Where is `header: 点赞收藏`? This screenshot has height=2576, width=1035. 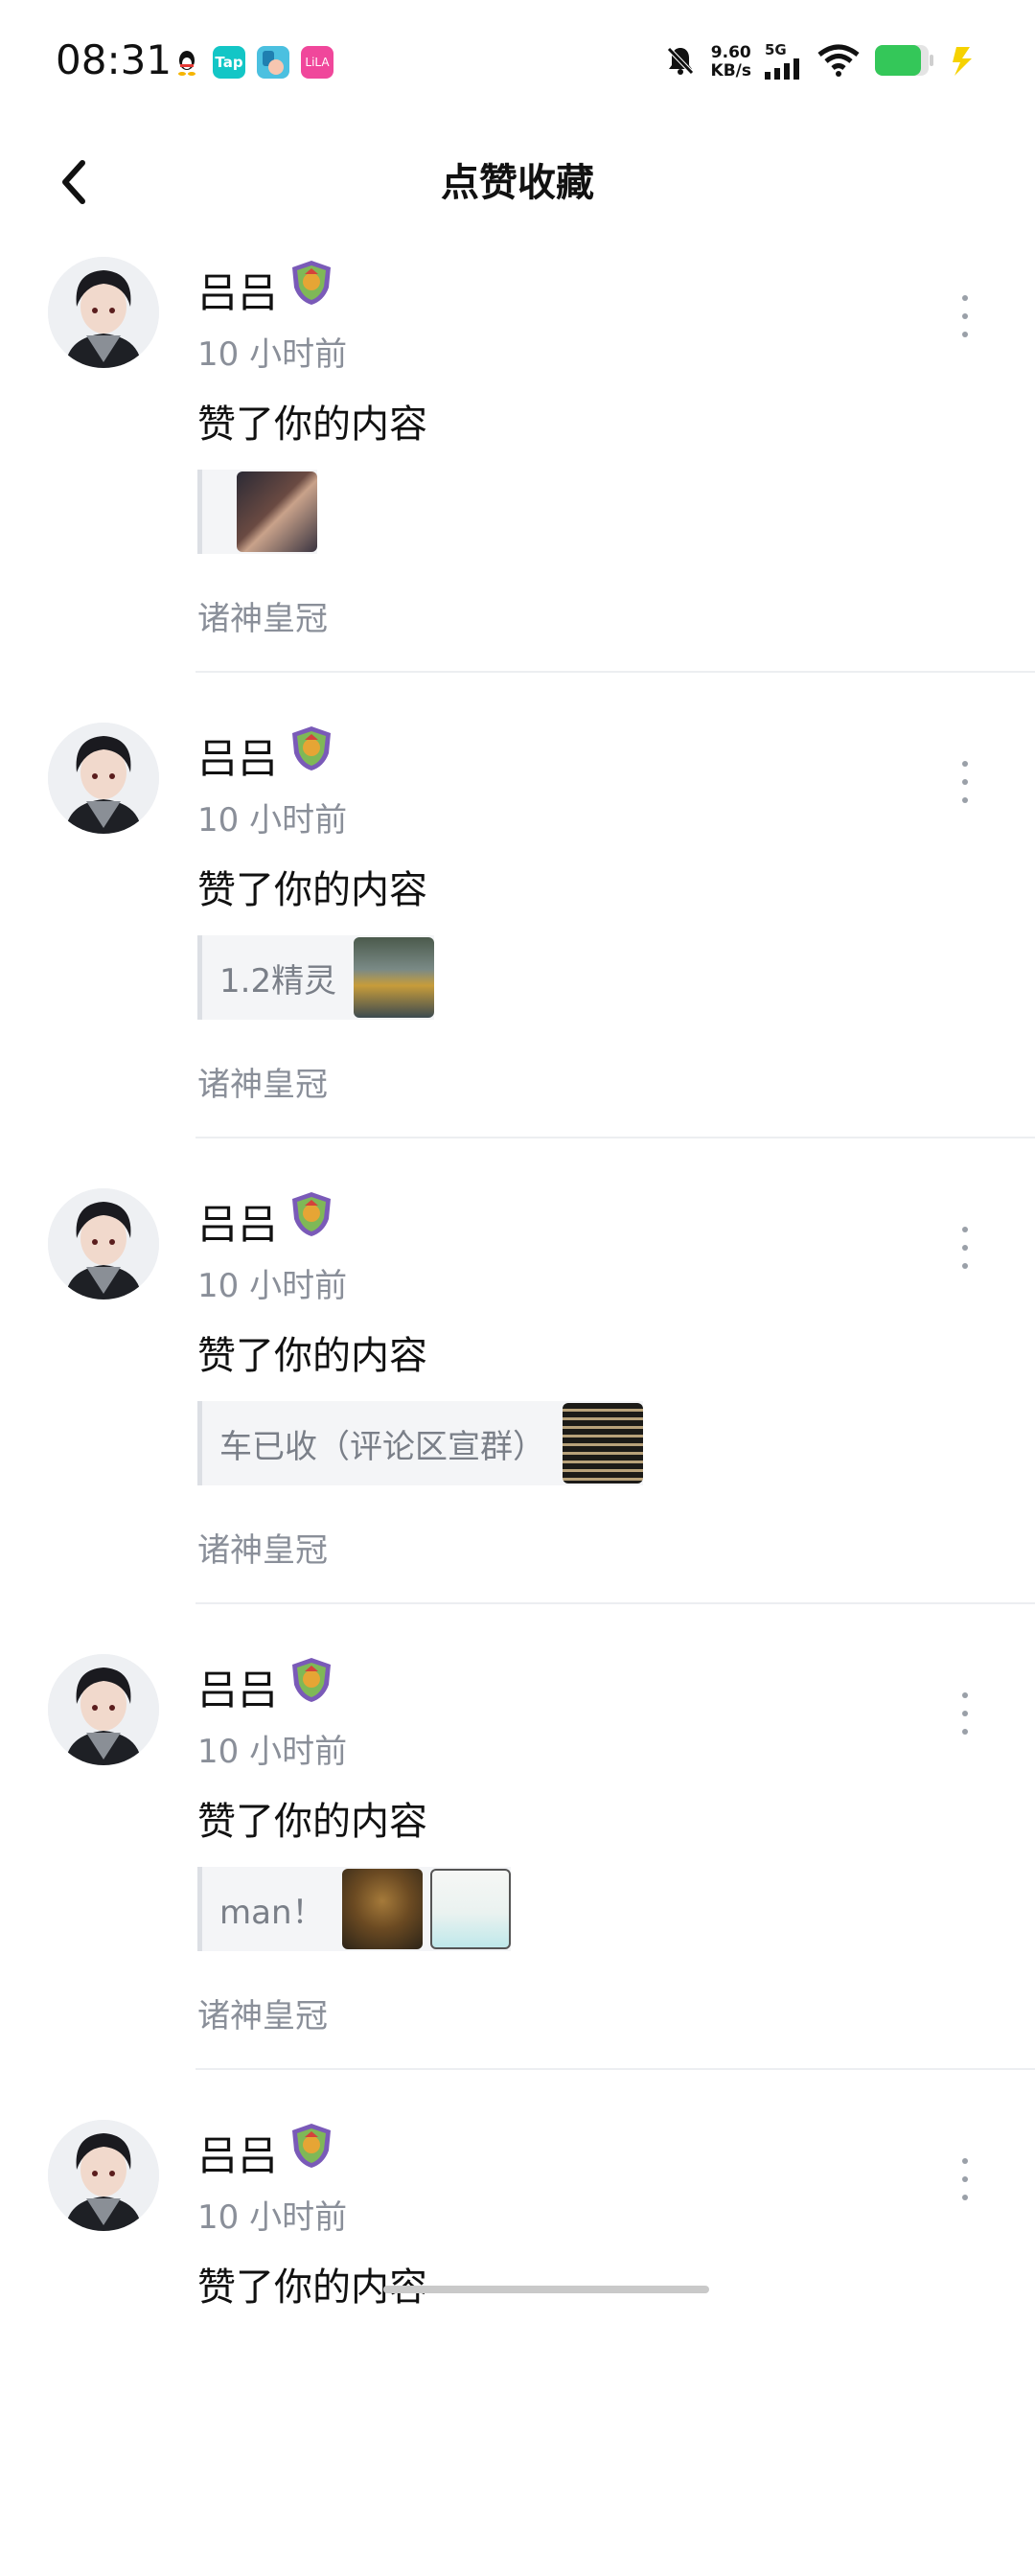
header: 点赞收藏 is located at coordinates (517, 182).